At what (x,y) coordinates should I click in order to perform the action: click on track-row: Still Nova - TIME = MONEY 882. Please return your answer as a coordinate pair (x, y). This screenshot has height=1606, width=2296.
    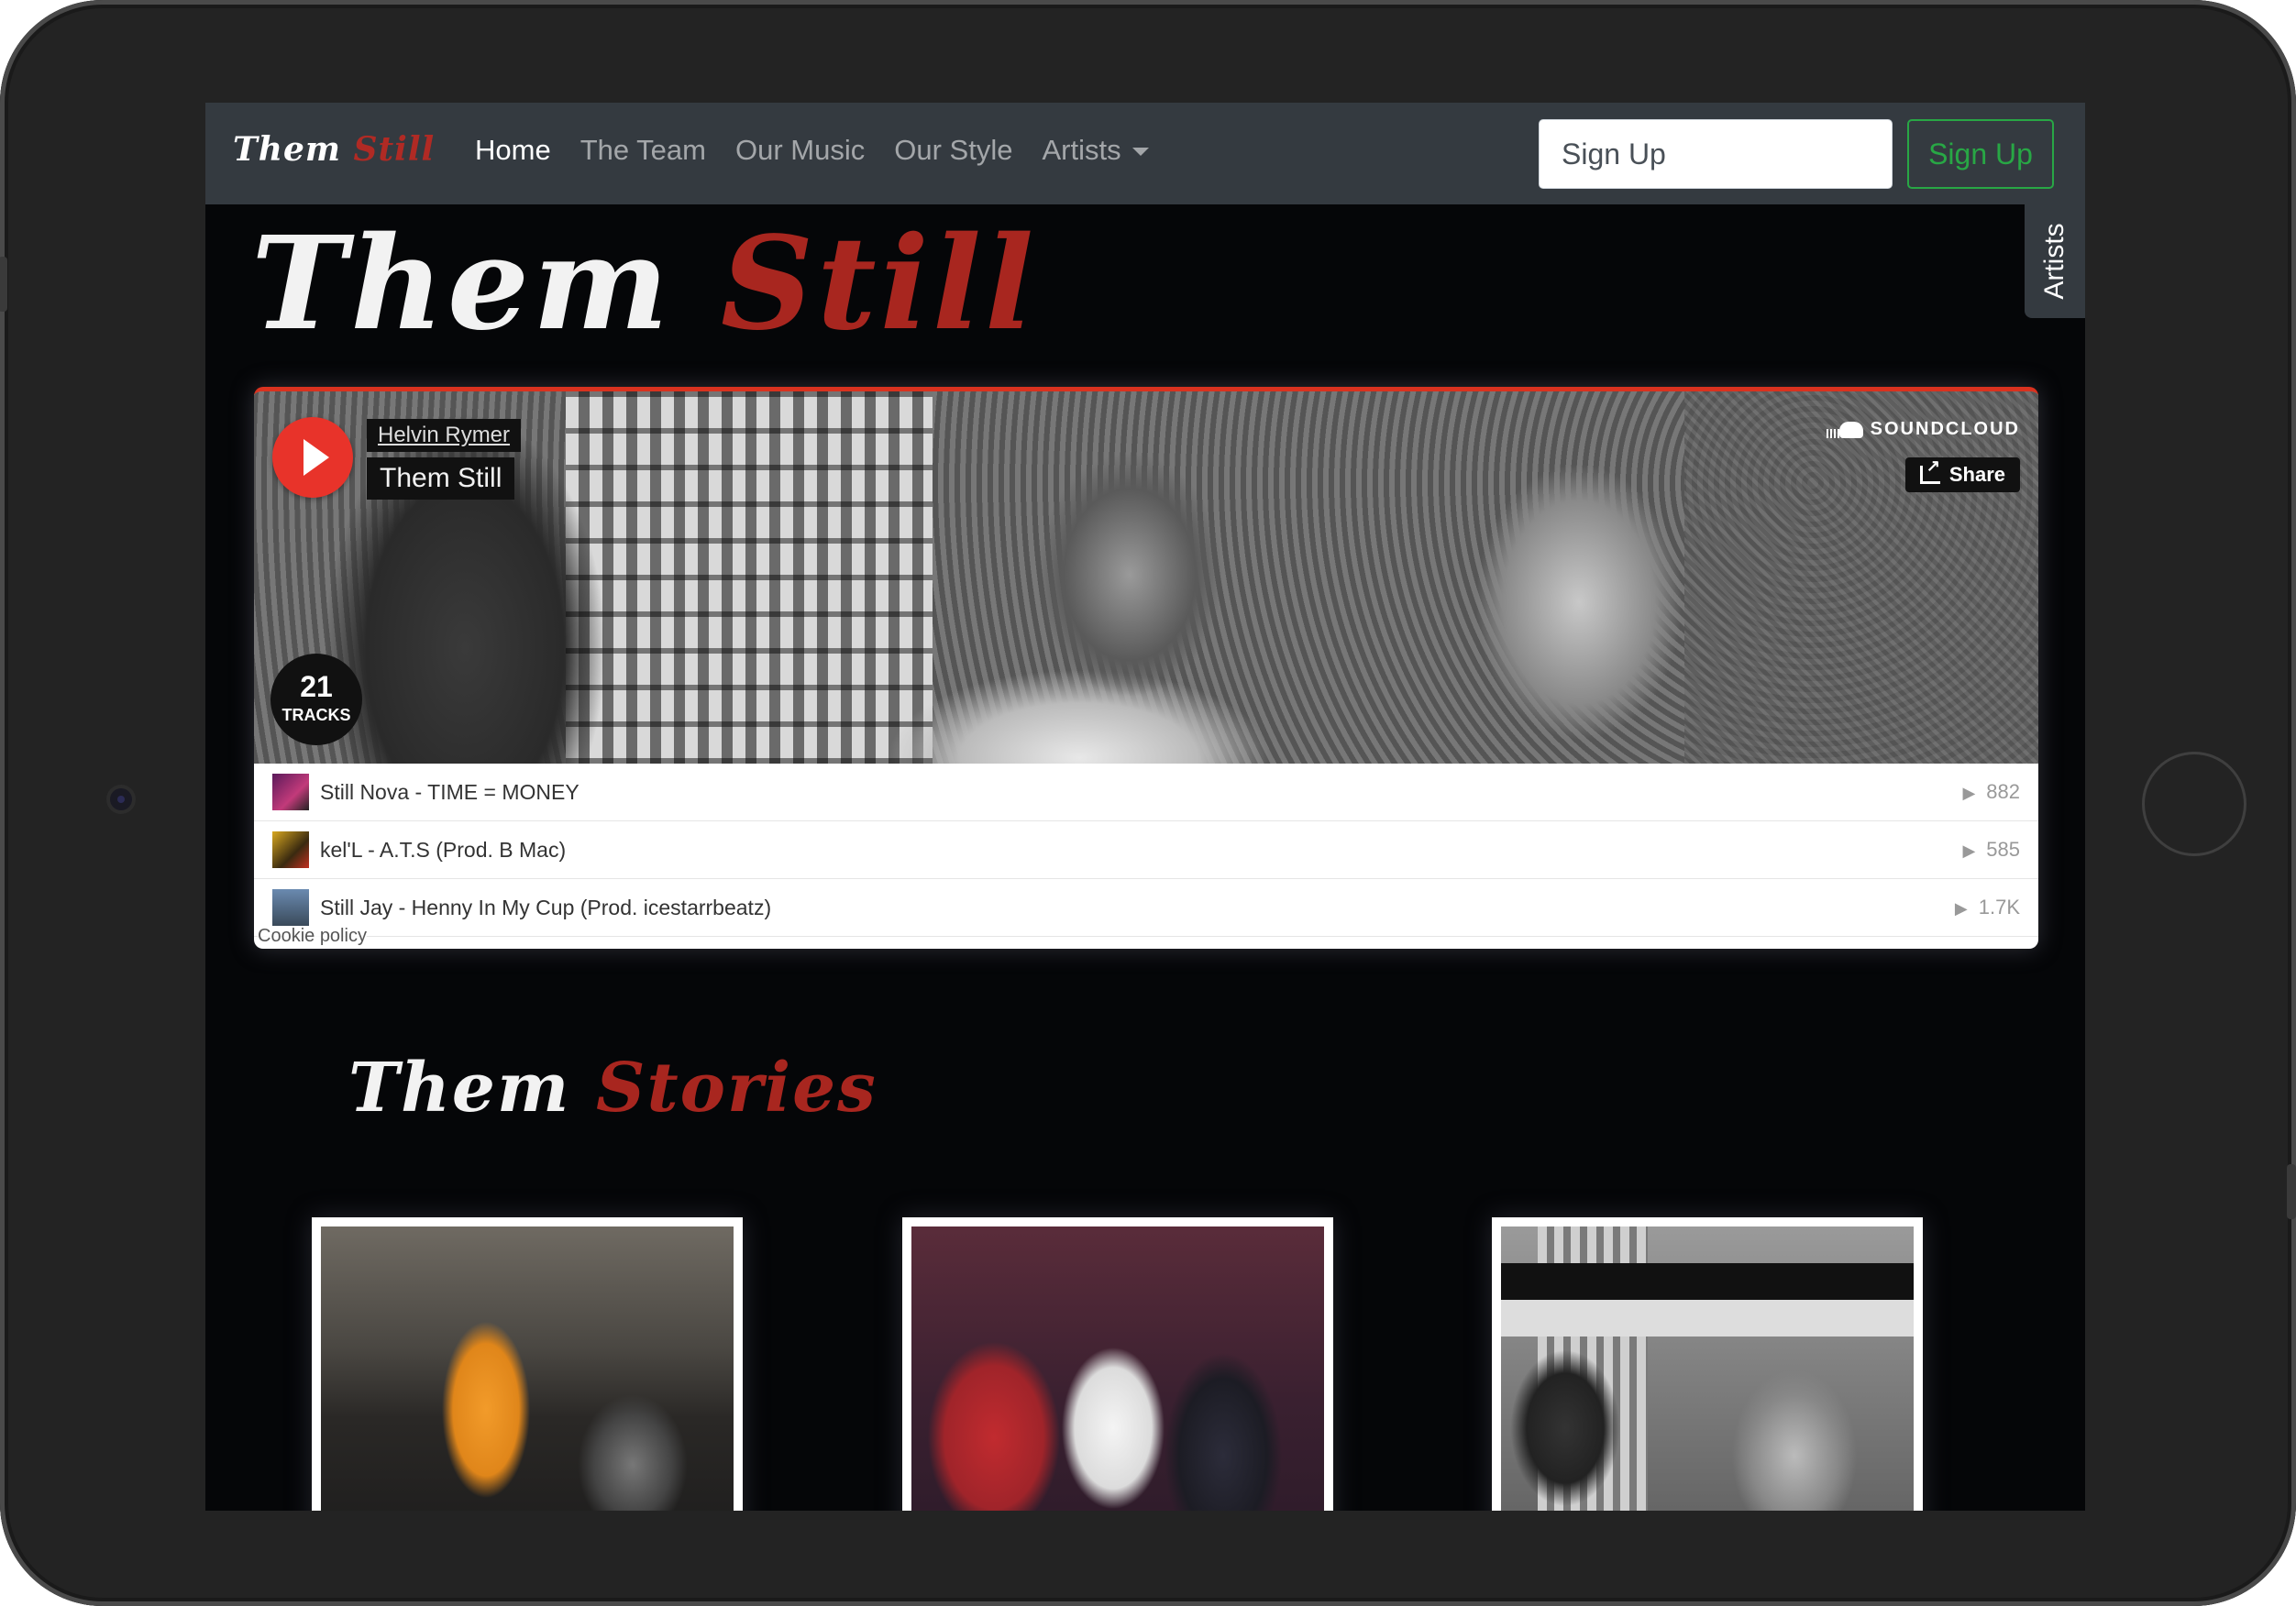
    Looking at the image, I should click on (1146, 792).